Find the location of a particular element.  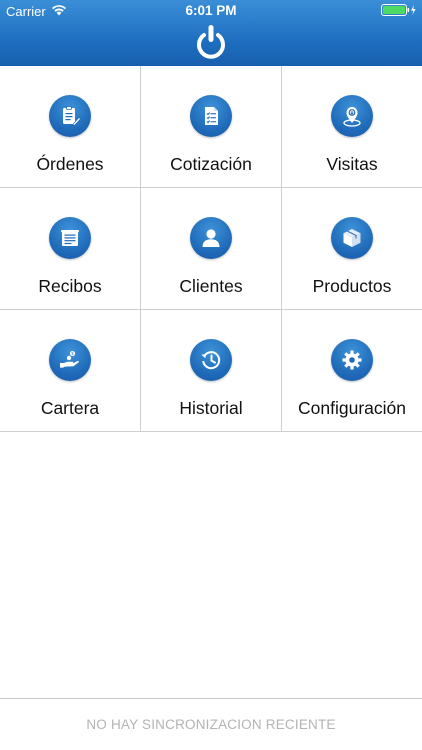

status-bar: Carrier 6:01 PM is located at coordinates (211, 11).